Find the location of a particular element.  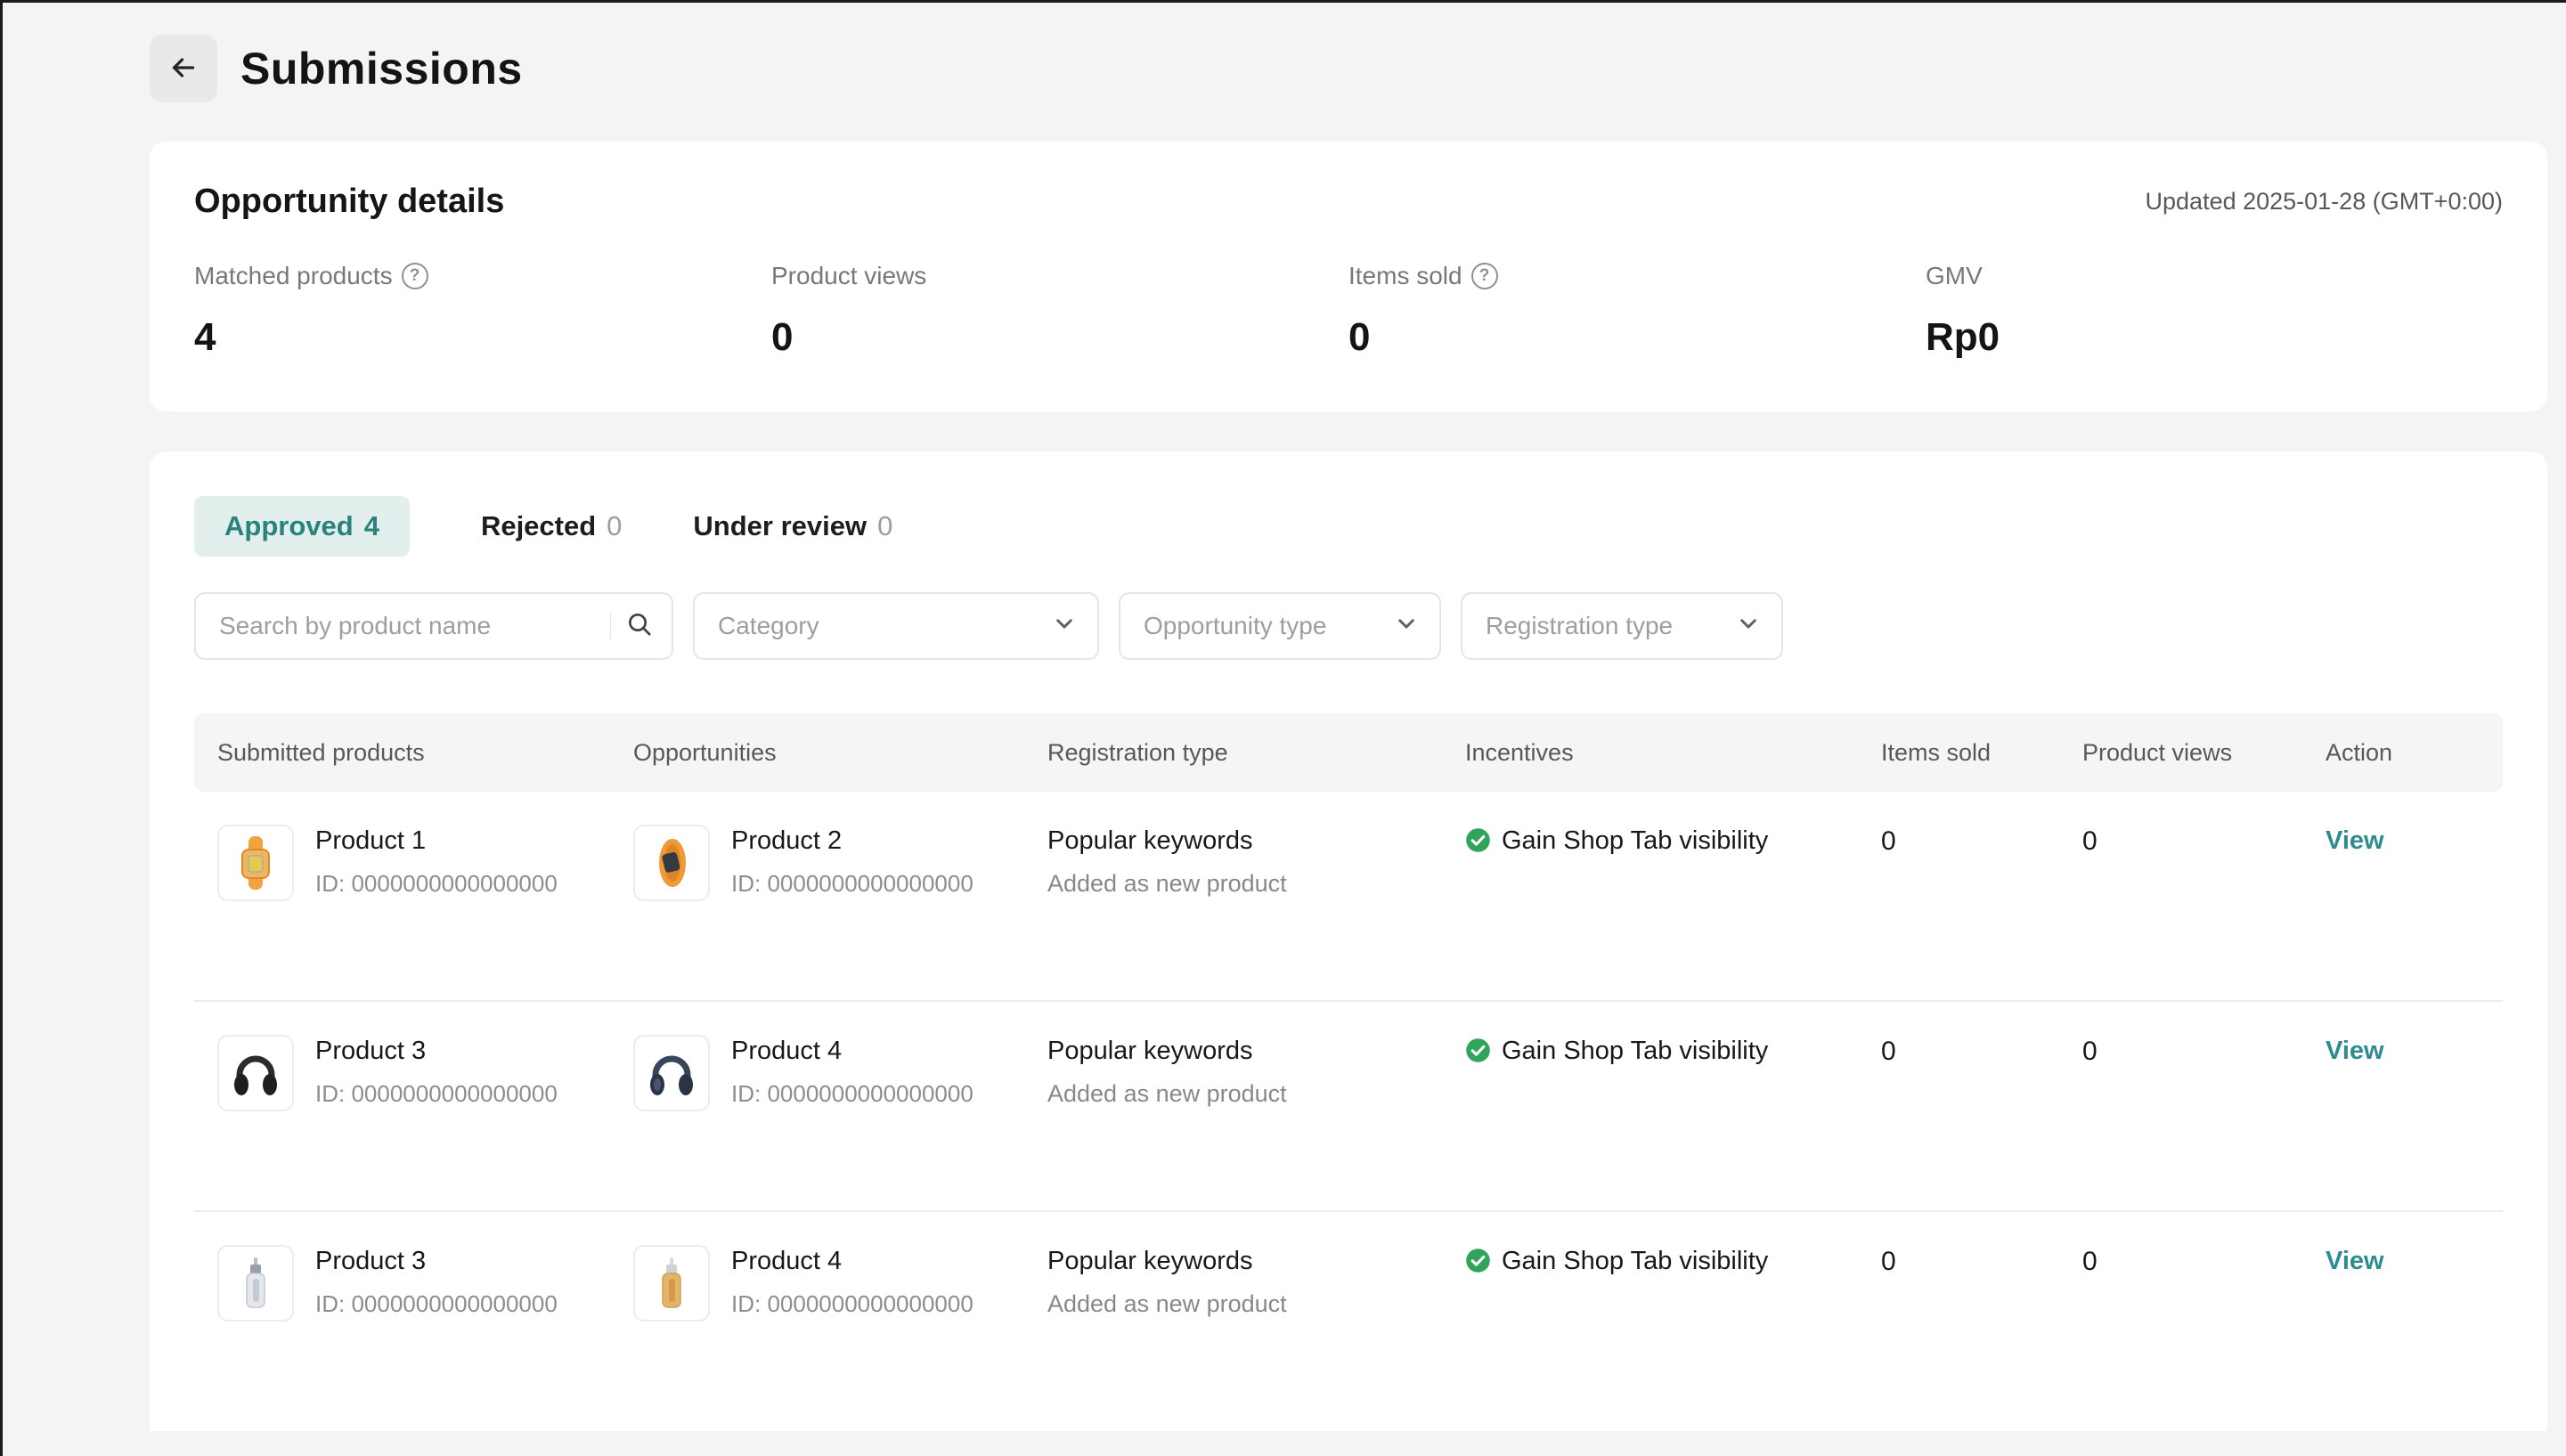

dropdown-registration-type: Registration type is located at coordinates (1622, 626).